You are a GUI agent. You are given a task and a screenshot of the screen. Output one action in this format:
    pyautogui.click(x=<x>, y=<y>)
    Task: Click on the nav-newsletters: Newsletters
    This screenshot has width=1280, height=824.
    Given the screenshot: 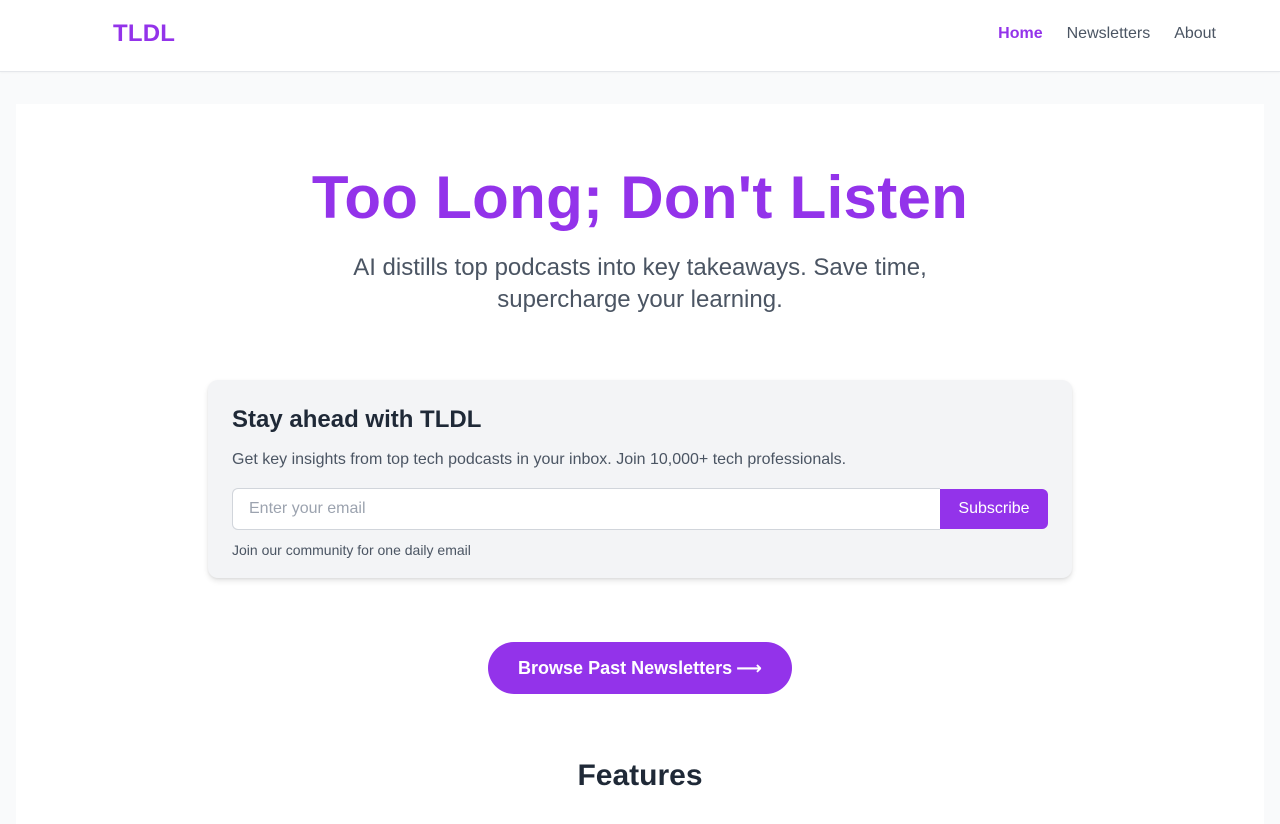 What is the action you would take?
    pyautogui.click(x=1109, y=34)
    